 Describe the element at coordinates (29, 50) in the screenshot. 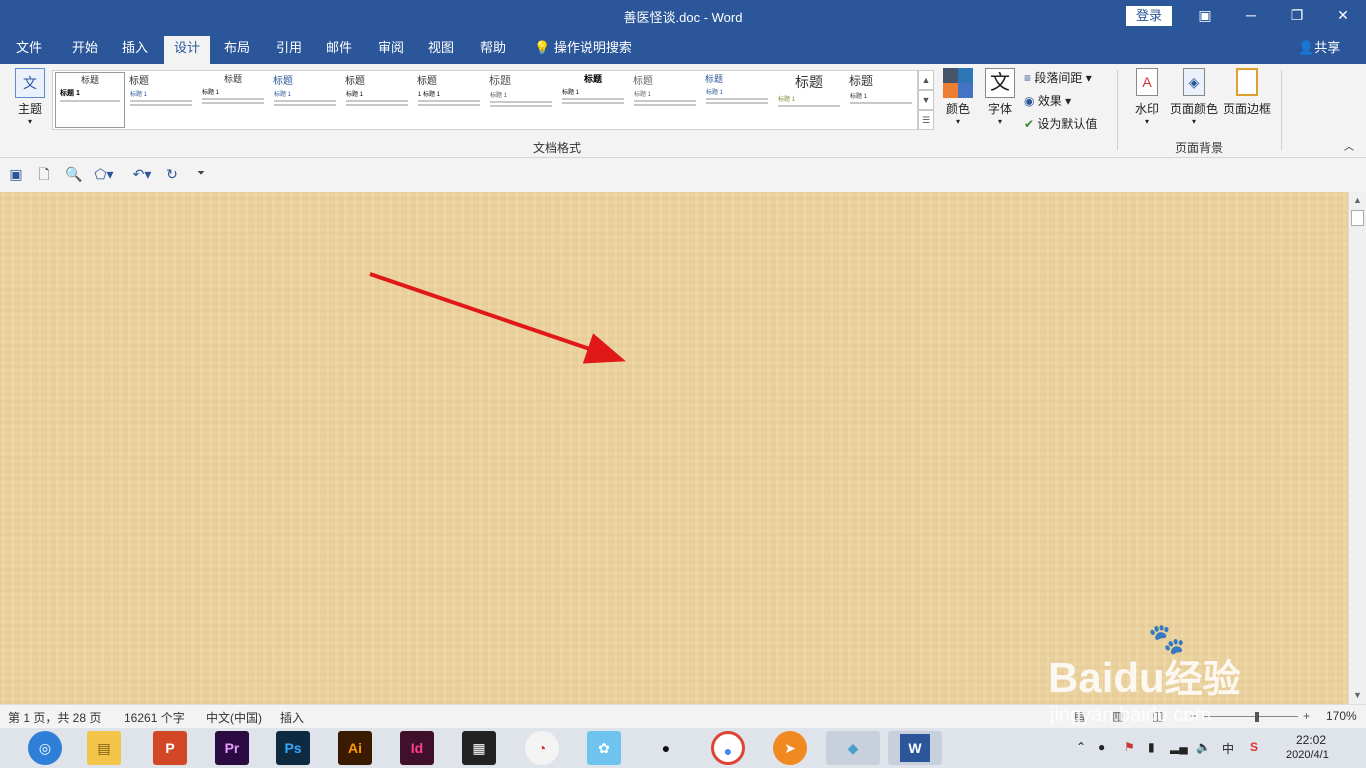

I see `tab-file: 文件` at that location.